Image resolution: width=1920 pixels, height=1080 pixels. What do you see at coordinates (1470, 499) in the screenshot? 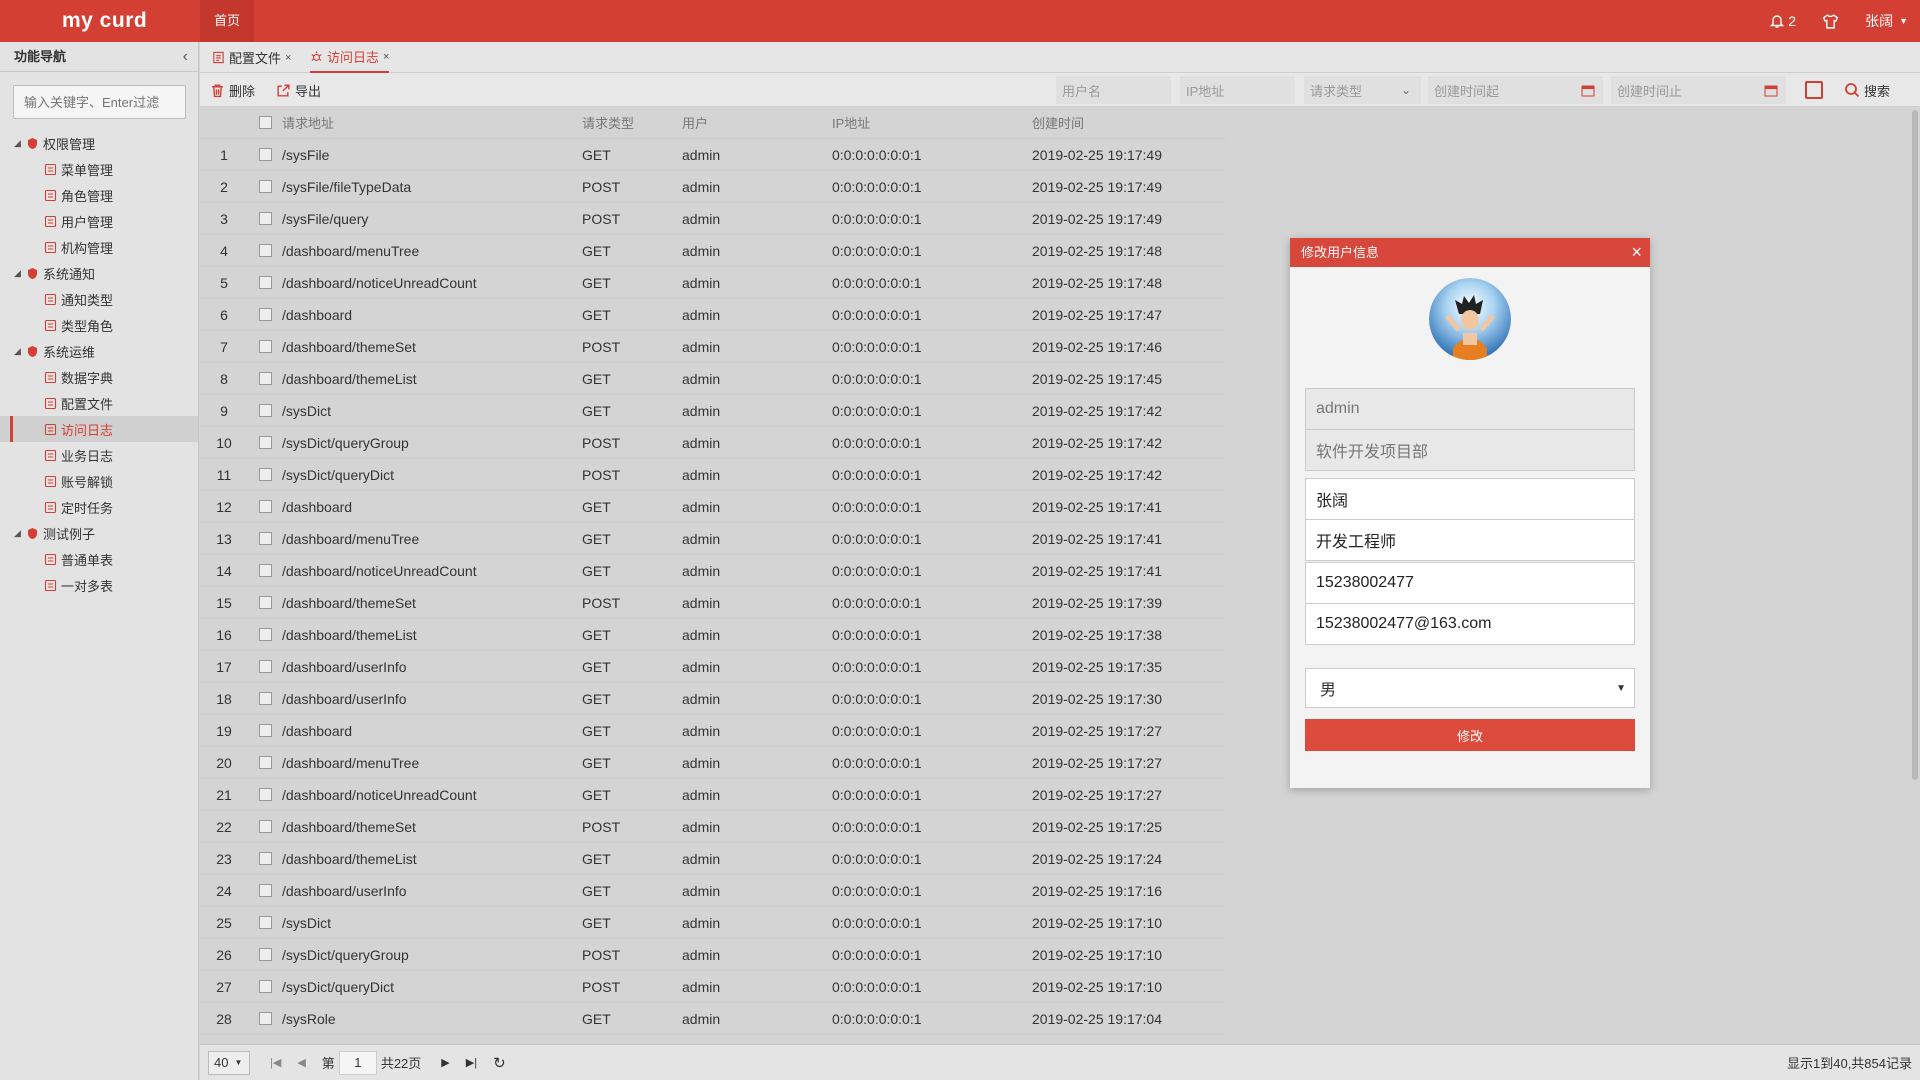
I see `real-name-field: 张阔` at bounding box center [1470, 499].